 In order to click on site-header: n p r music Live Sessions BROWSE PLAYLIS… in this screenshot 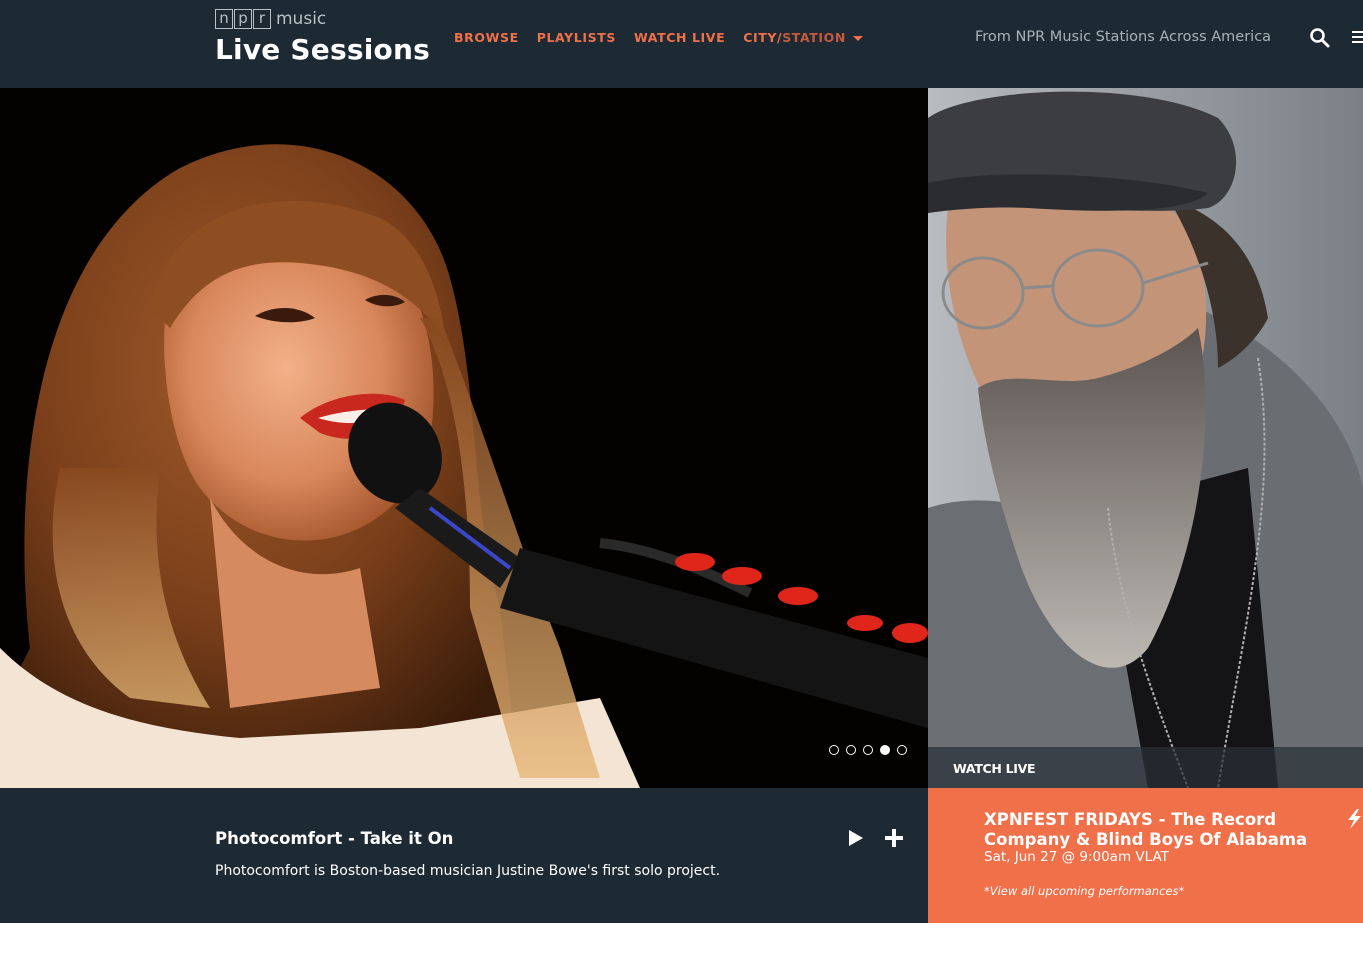, I will do `click(681, 44)`.